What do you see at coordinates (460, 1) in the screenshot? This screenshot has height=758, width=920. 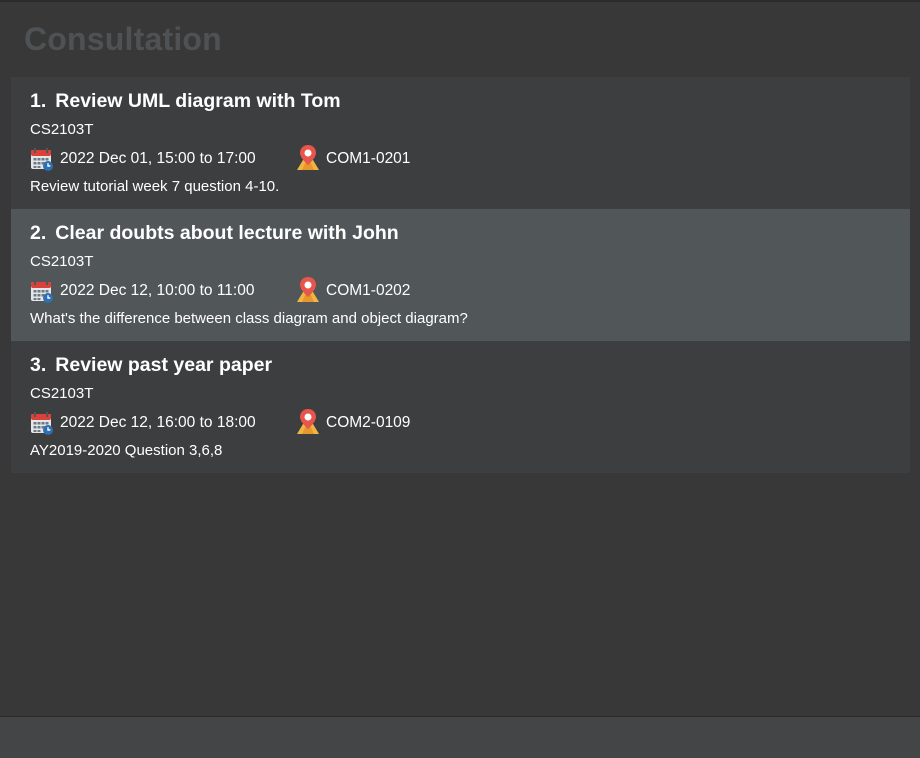 I see `window-top-border` at bounding box center [460, 1].